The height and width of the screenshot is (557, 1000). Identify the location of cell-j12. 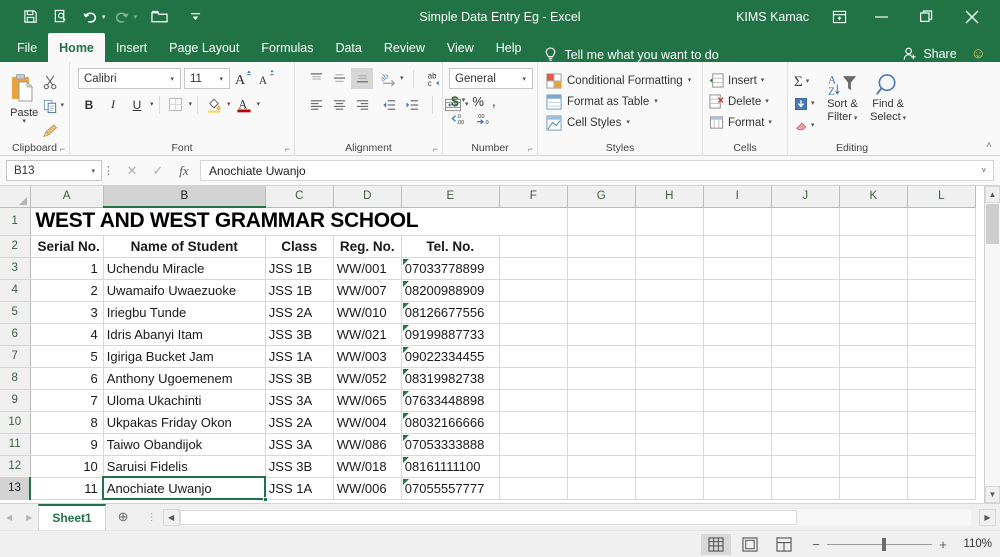
(805, 466).